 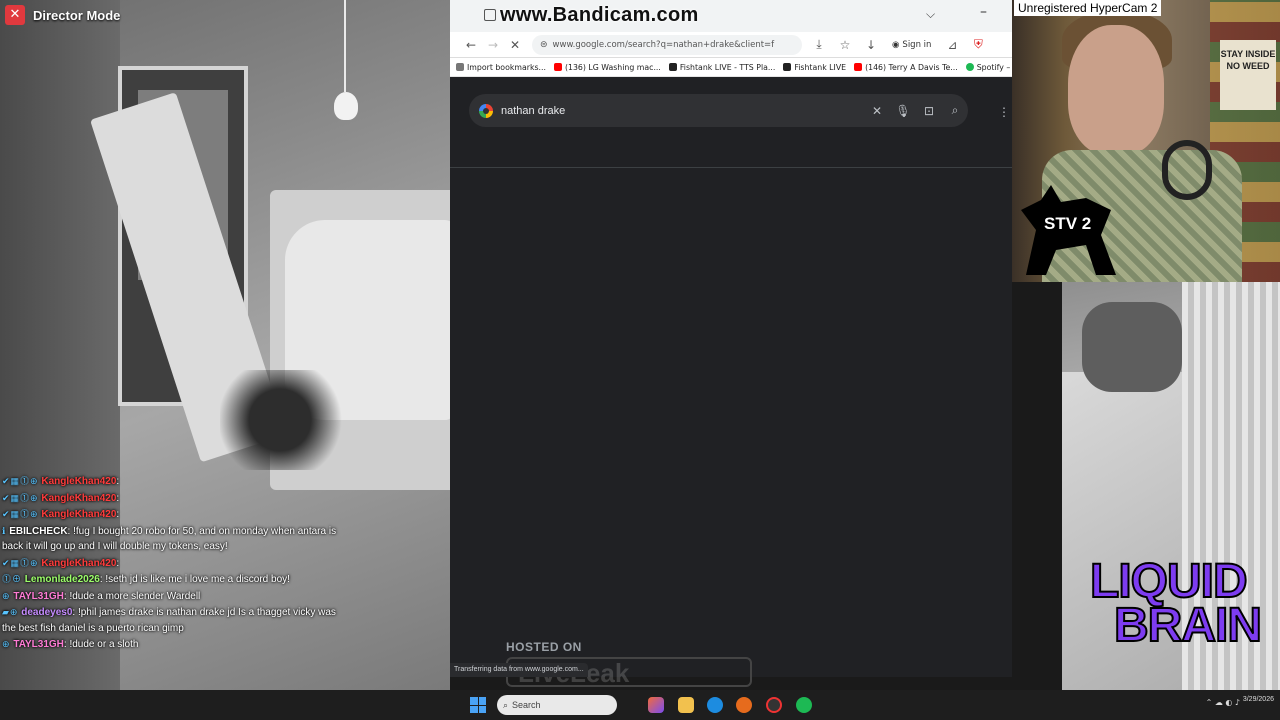 I want to click on stop-loading-button: ✕, so click(x=515, y=45).